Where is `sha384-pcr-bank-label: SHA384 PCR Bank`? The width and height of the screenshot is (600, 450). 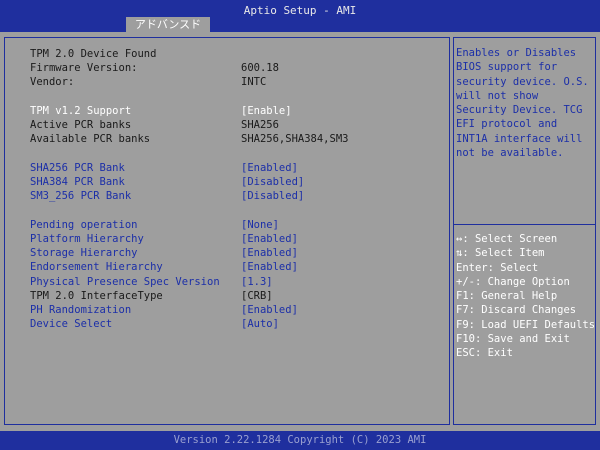 sha384-pcr-bank-label: SHA384 PCR Bank is located at coordinates (77, 182).